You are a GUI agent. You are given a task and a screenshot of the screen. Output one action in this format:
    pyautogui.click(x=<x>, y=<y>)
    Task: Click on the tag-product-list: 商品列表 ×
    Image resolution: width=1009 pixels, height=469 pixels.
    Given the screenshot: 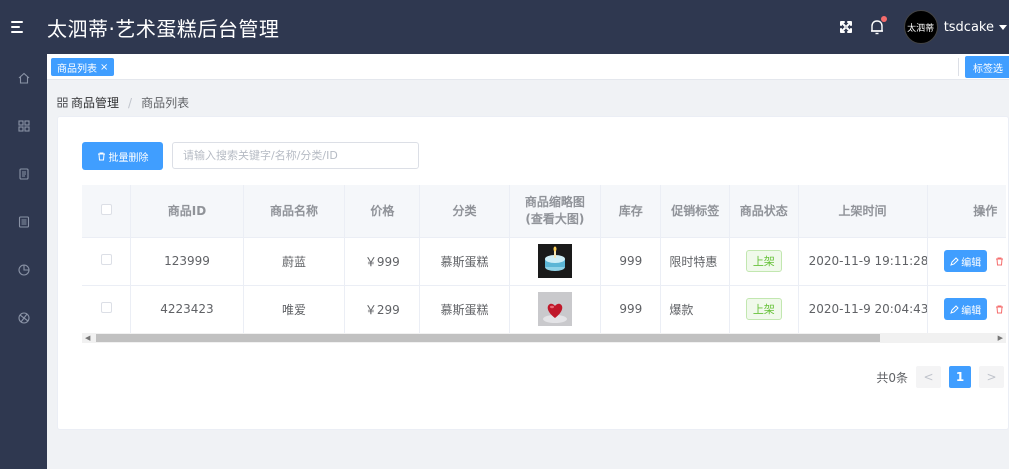 What is the action you would take?
    pyautogui.click(x=83, y=67)
    